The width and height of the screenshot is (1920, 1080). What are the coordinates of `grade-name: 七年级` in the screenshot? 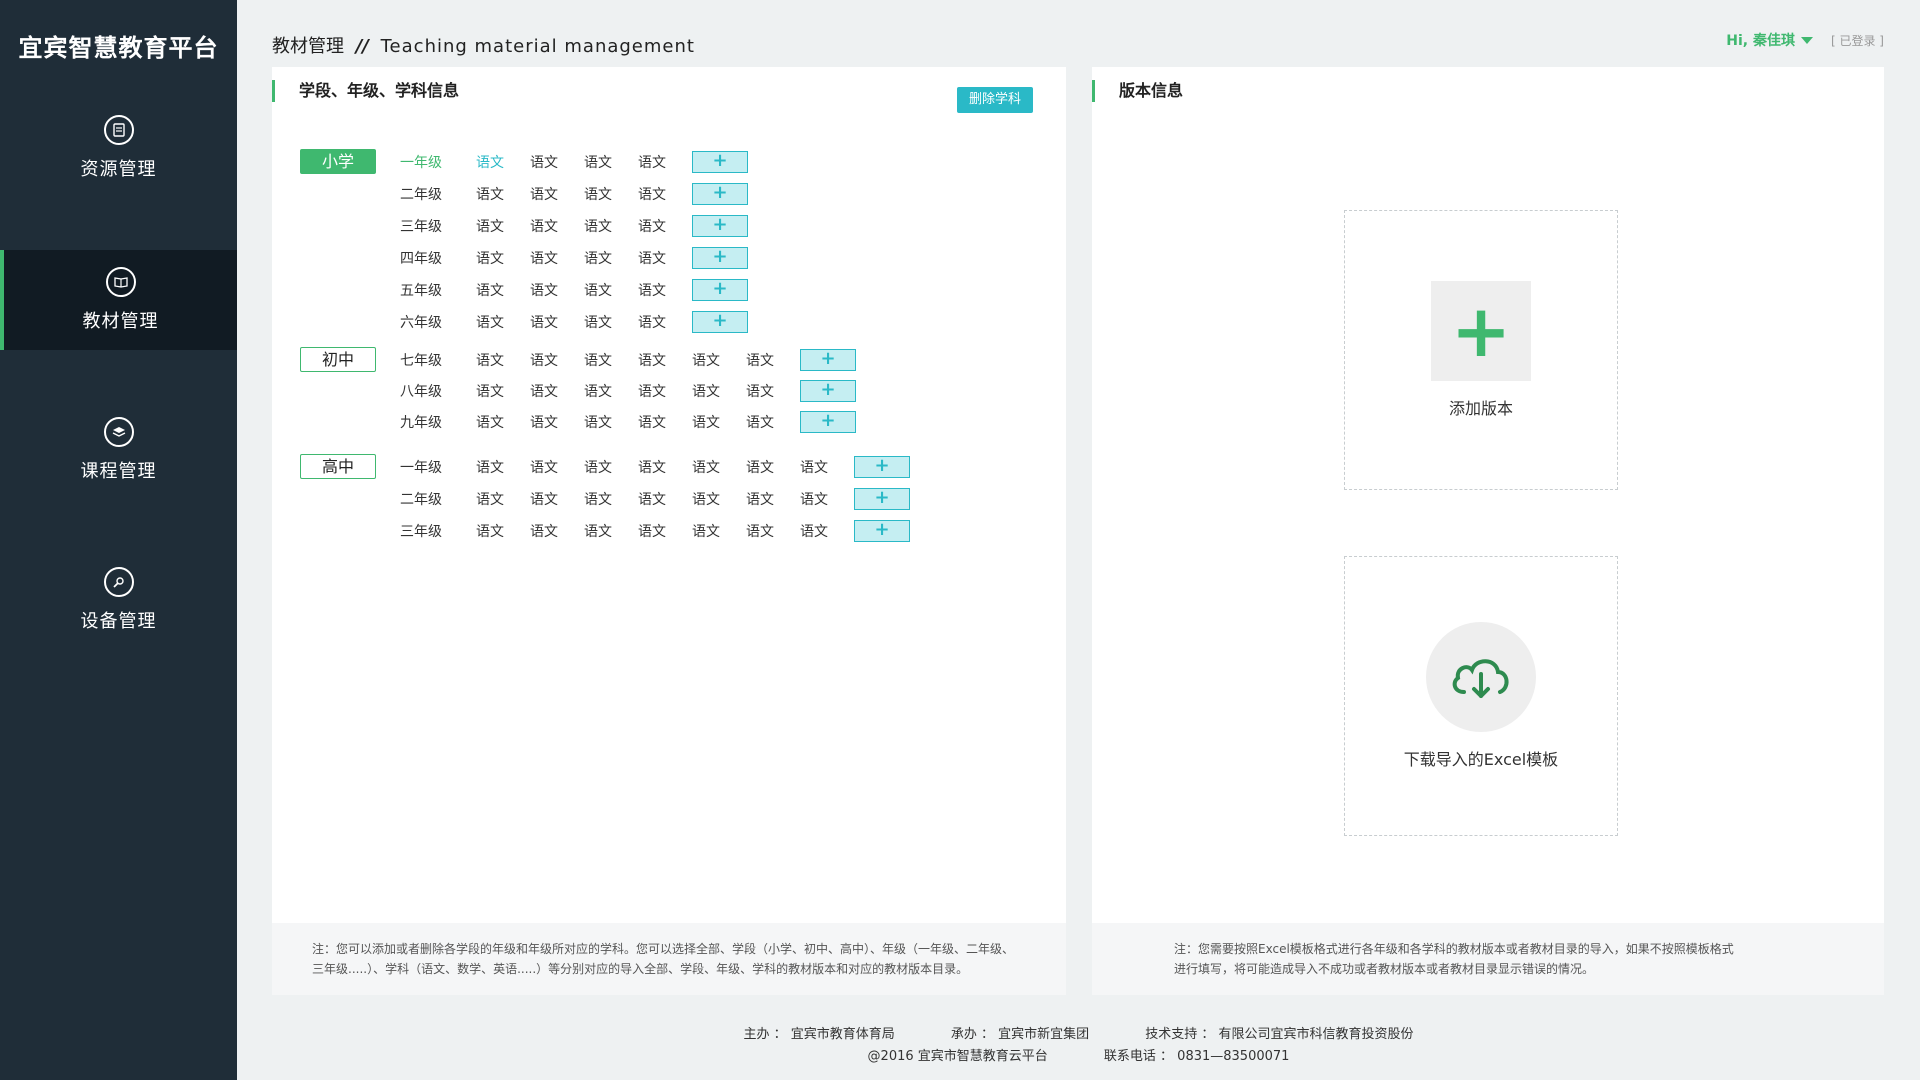 It's located at (438, 360).